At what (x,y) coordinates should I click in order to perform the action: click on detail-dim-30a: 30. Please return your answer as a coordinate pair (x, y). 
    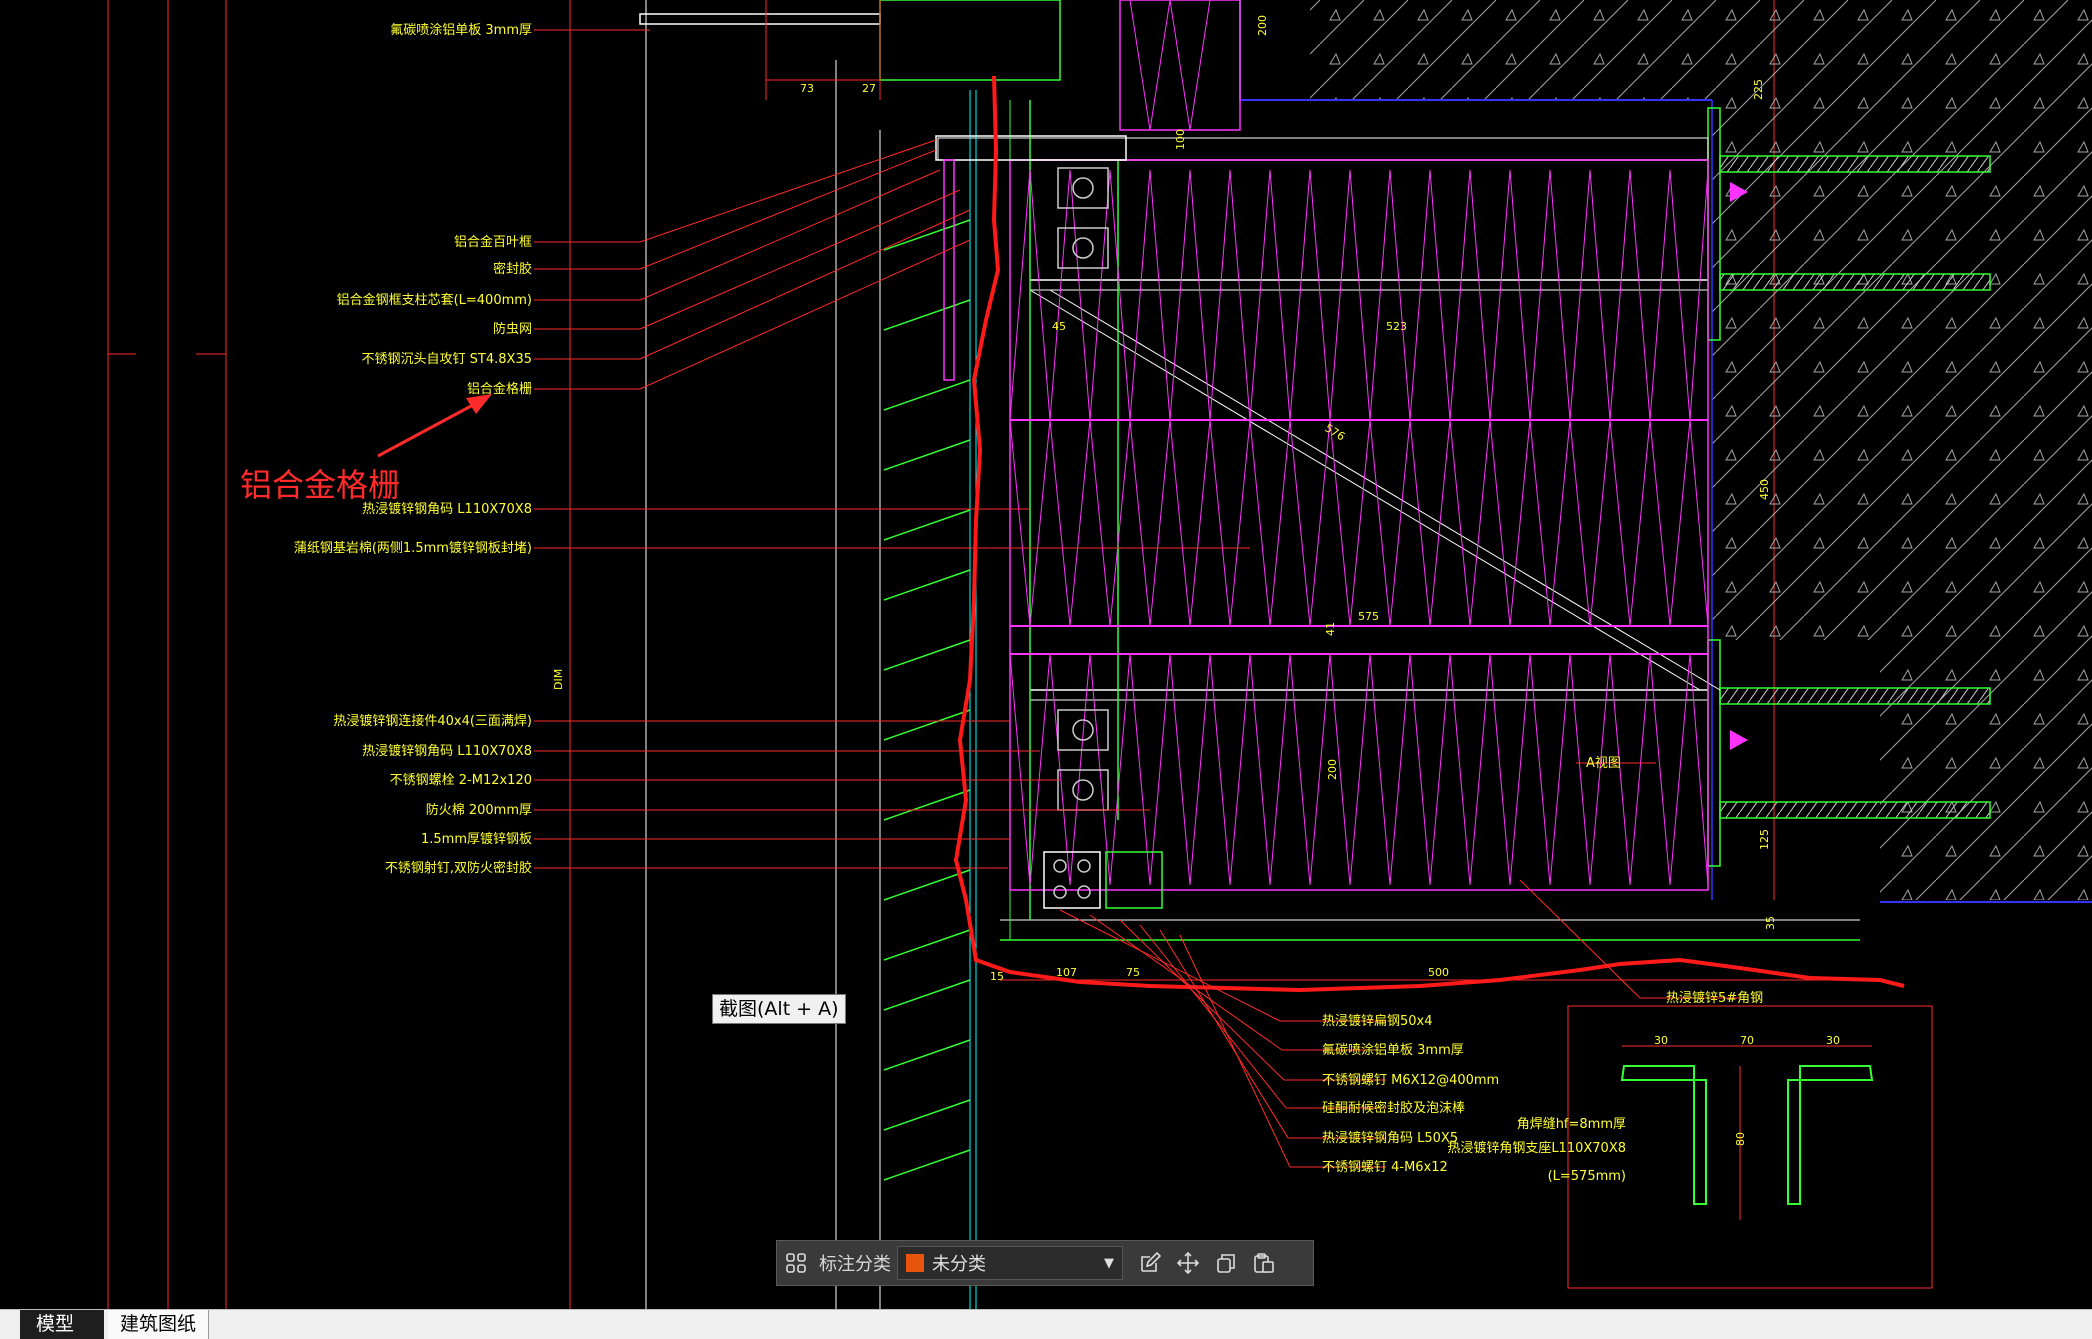
    Looking at the image, I should click on (1661, 1040).